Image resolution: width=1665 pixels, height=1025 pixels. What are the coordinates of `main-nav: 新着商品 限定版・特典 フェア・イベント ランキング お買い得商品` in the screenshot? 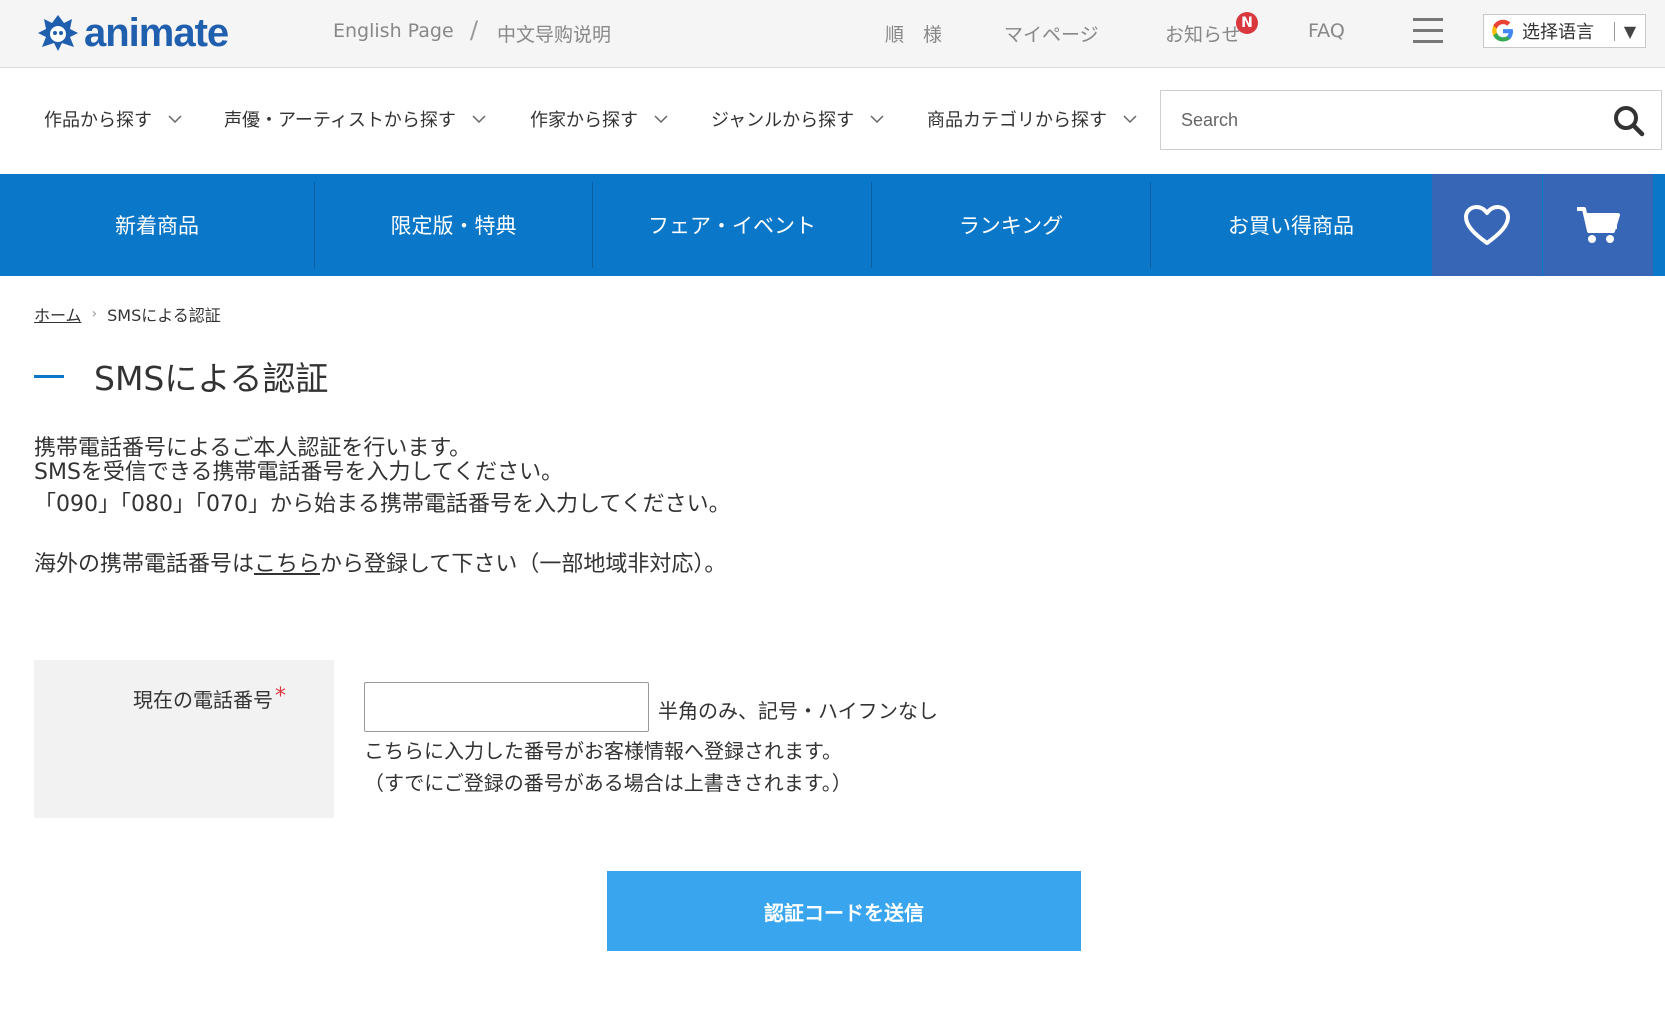 It's located at (832, 225).